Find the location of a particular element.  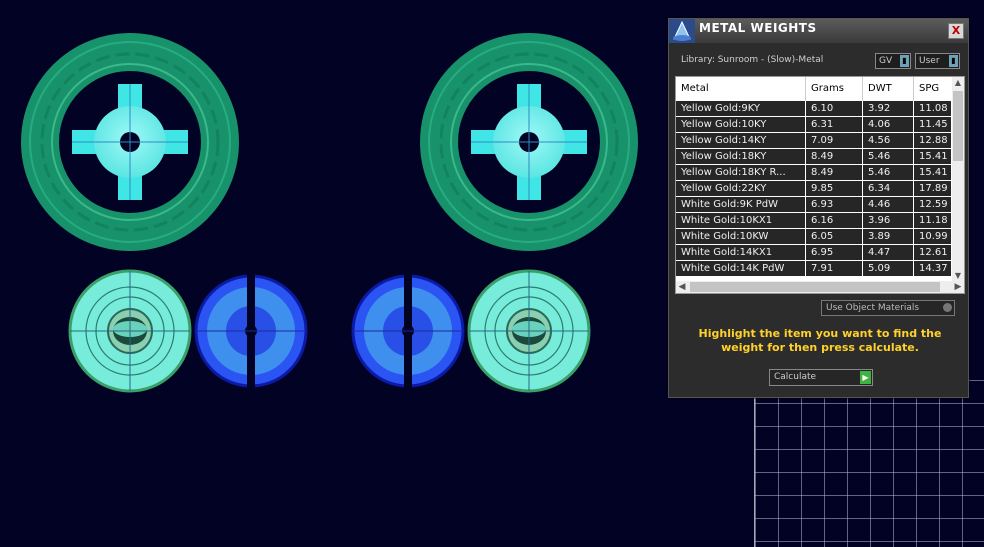

scroll-up-icon: ▲ is located at coordinates (958, 83).